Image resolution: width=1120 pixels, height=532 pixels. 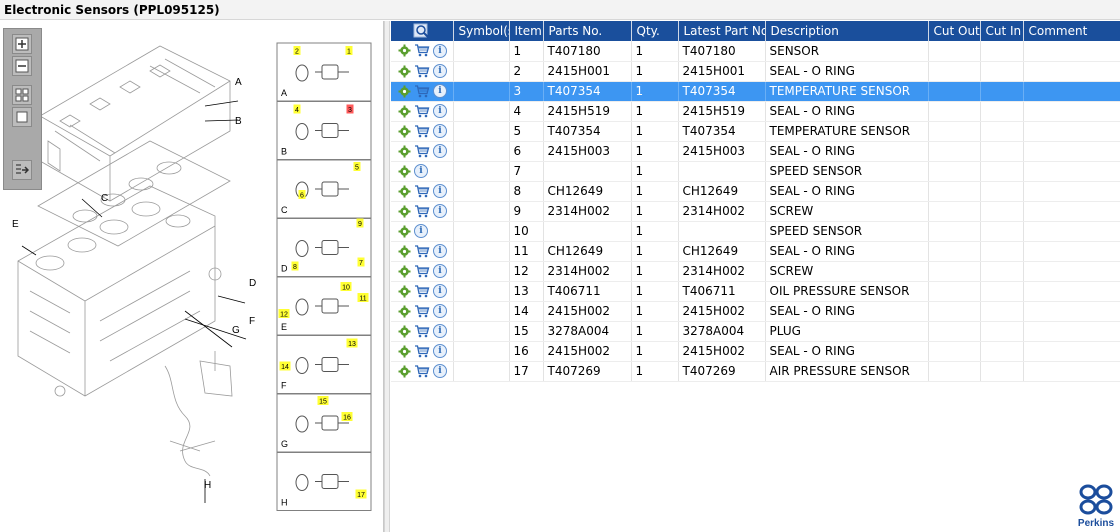 What do you see at coordinates (755, 231) in the screenshot?
I see `table-row: i 10 1 SPEED SENSOR` at bounding box center [755, 231].